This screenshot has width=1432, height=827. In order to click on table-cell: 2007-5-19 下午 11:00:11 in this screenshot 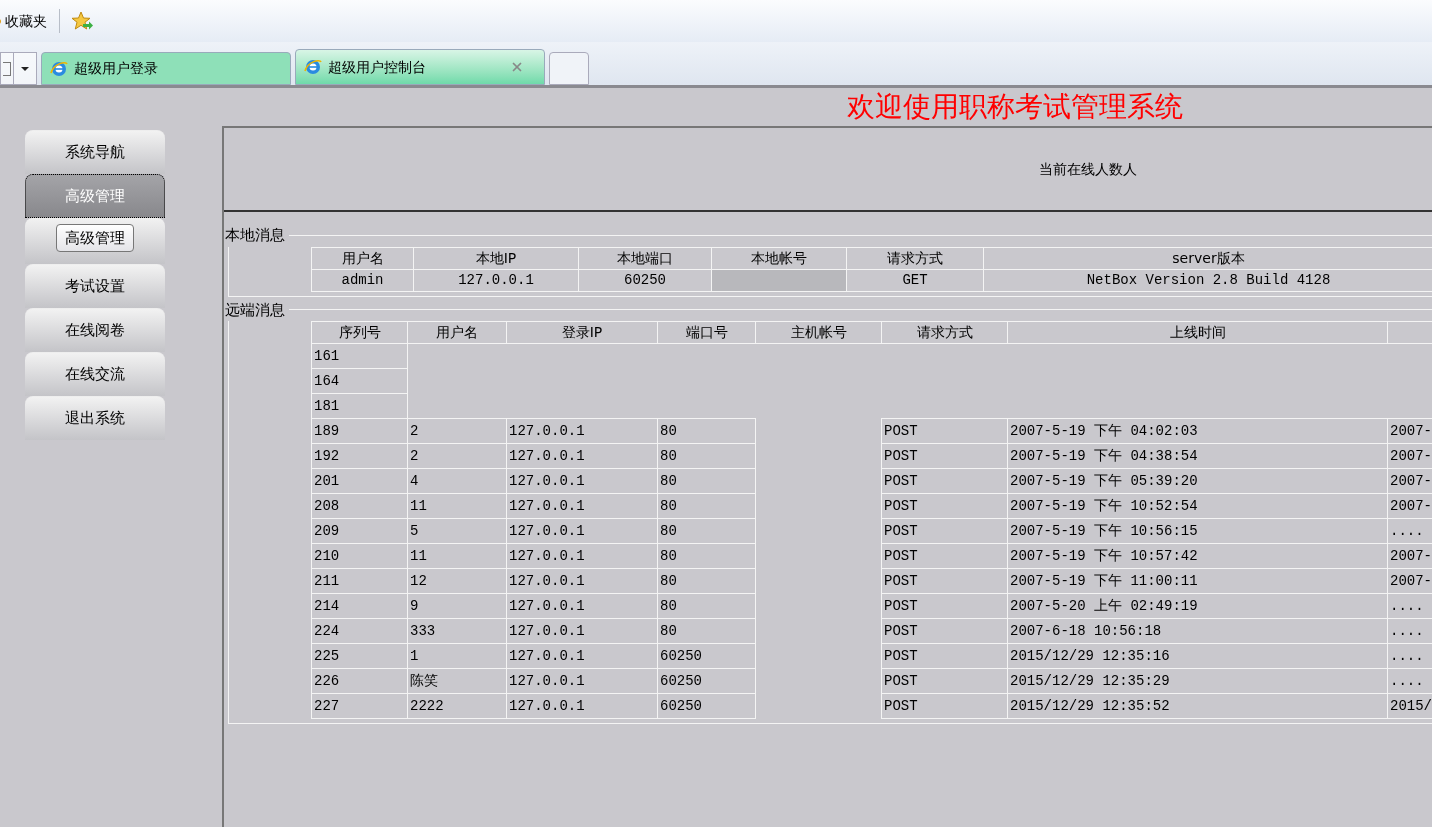, I will do `click(1197, 581)`.